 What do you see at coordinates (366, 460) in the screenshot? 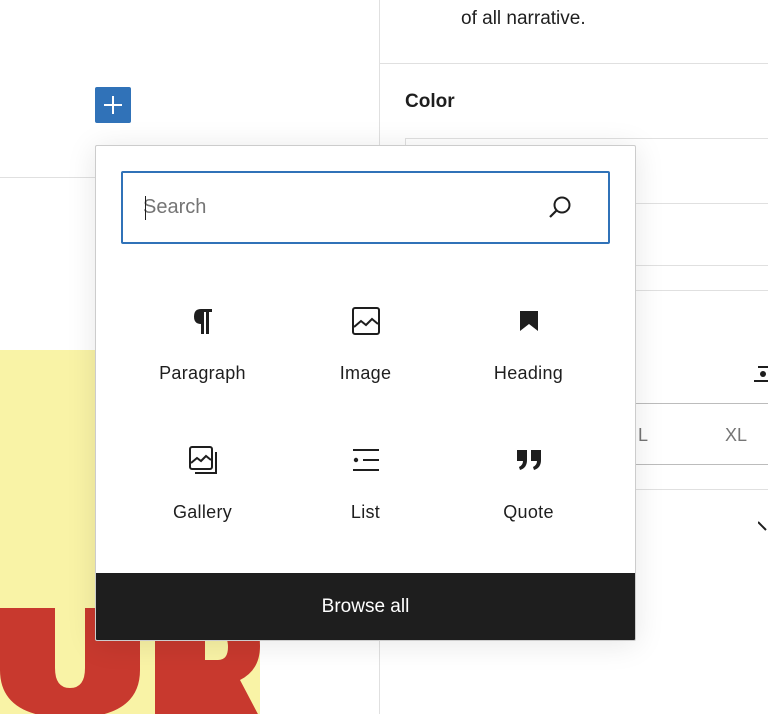
I see `list-icon` at bounding box center [366, 460].